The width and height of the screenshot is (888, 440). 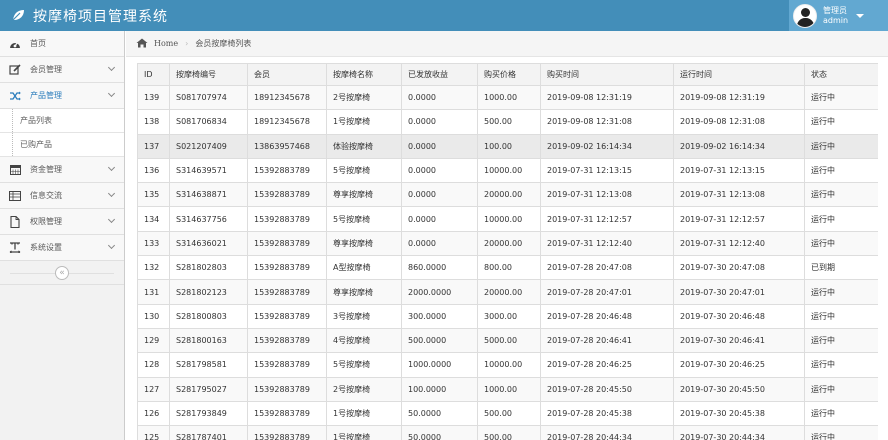 I want to click on cell-id: 136, so click(x=153, y=170).